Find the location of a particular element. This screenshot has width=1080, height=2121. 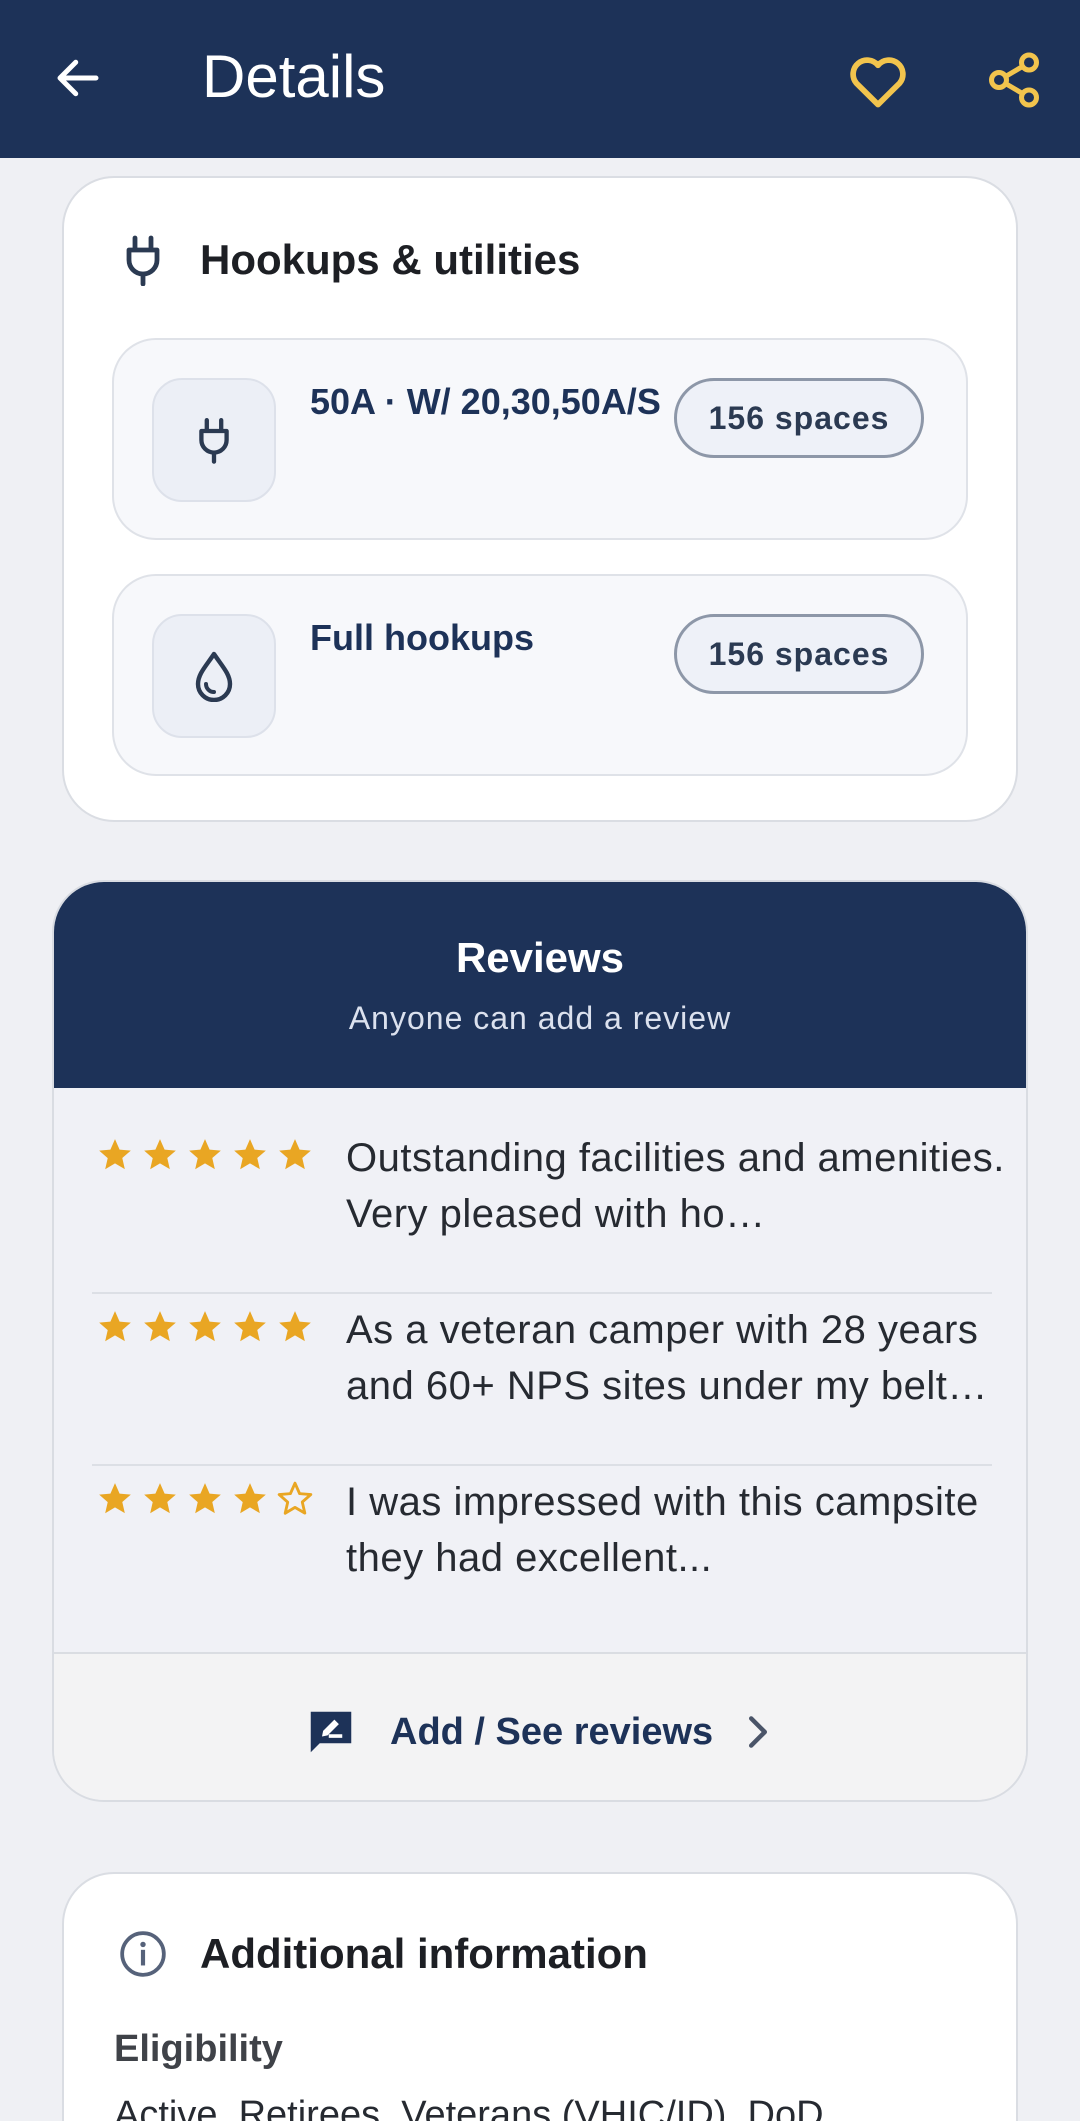

info-icon is located at coordinates (143, 1954).